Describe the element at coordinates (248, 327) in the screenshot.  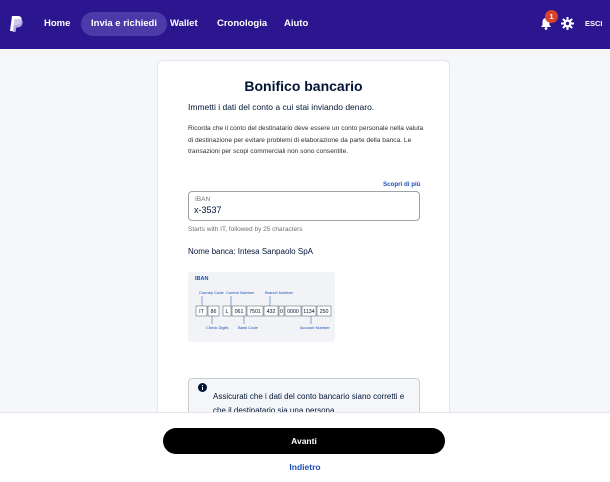
I see `iban-bottom-label: Bank Code` at that location.